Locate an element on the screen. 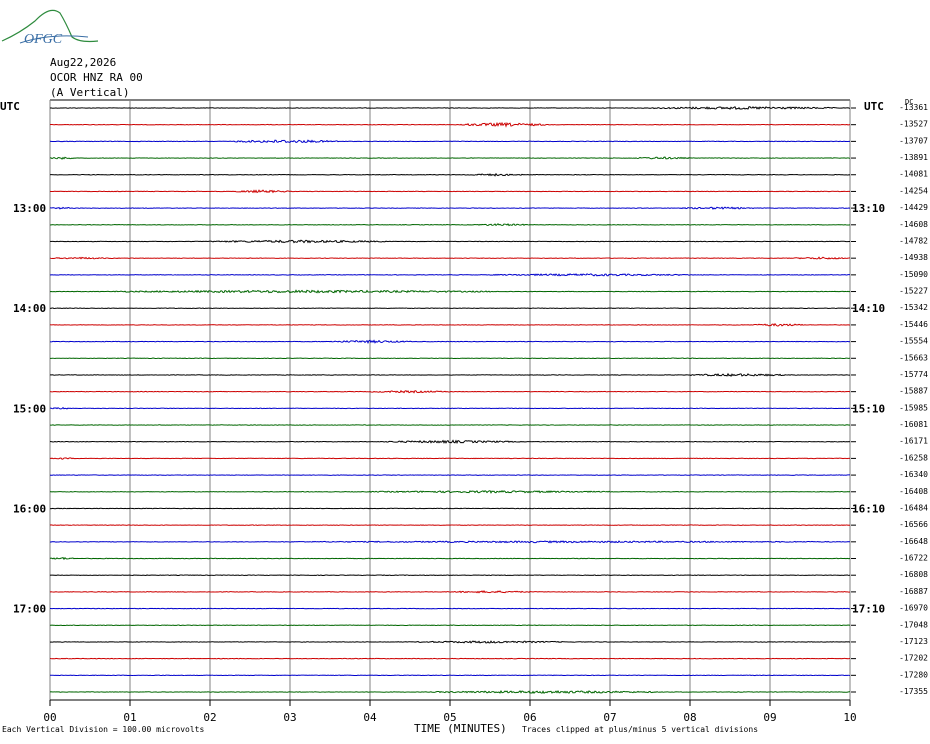  left-utc-label: UTC is located at coordinates (10, 106).